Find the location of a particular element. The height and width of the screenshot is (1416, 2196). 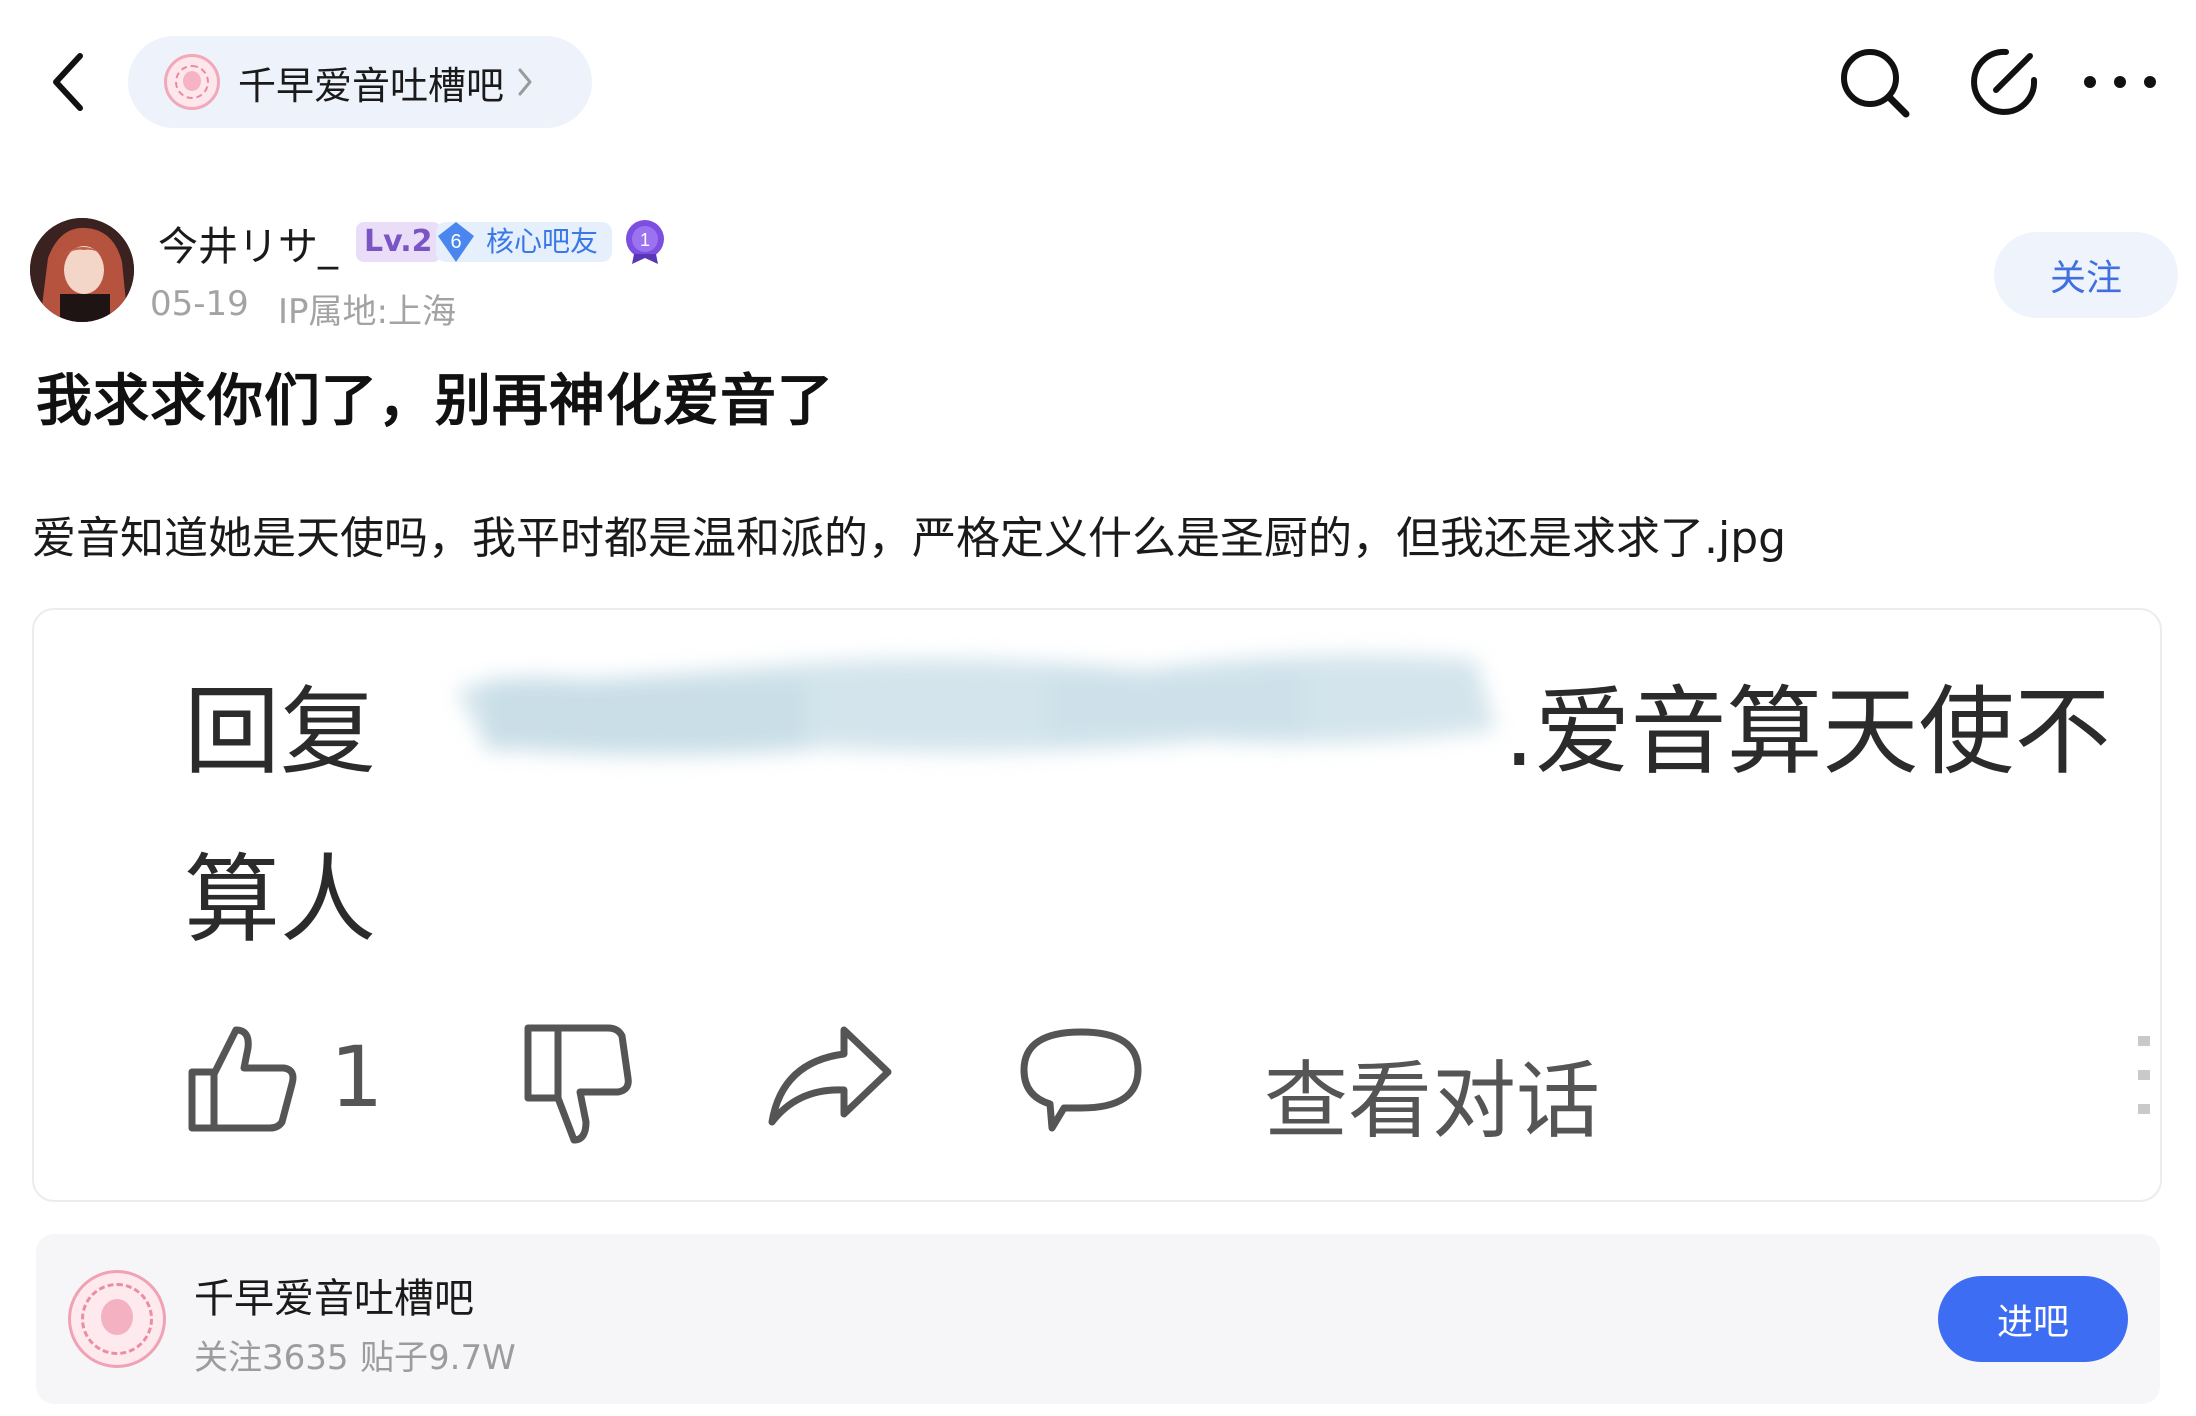

diamond-icon: 6 is located at coordinates (456, 242).